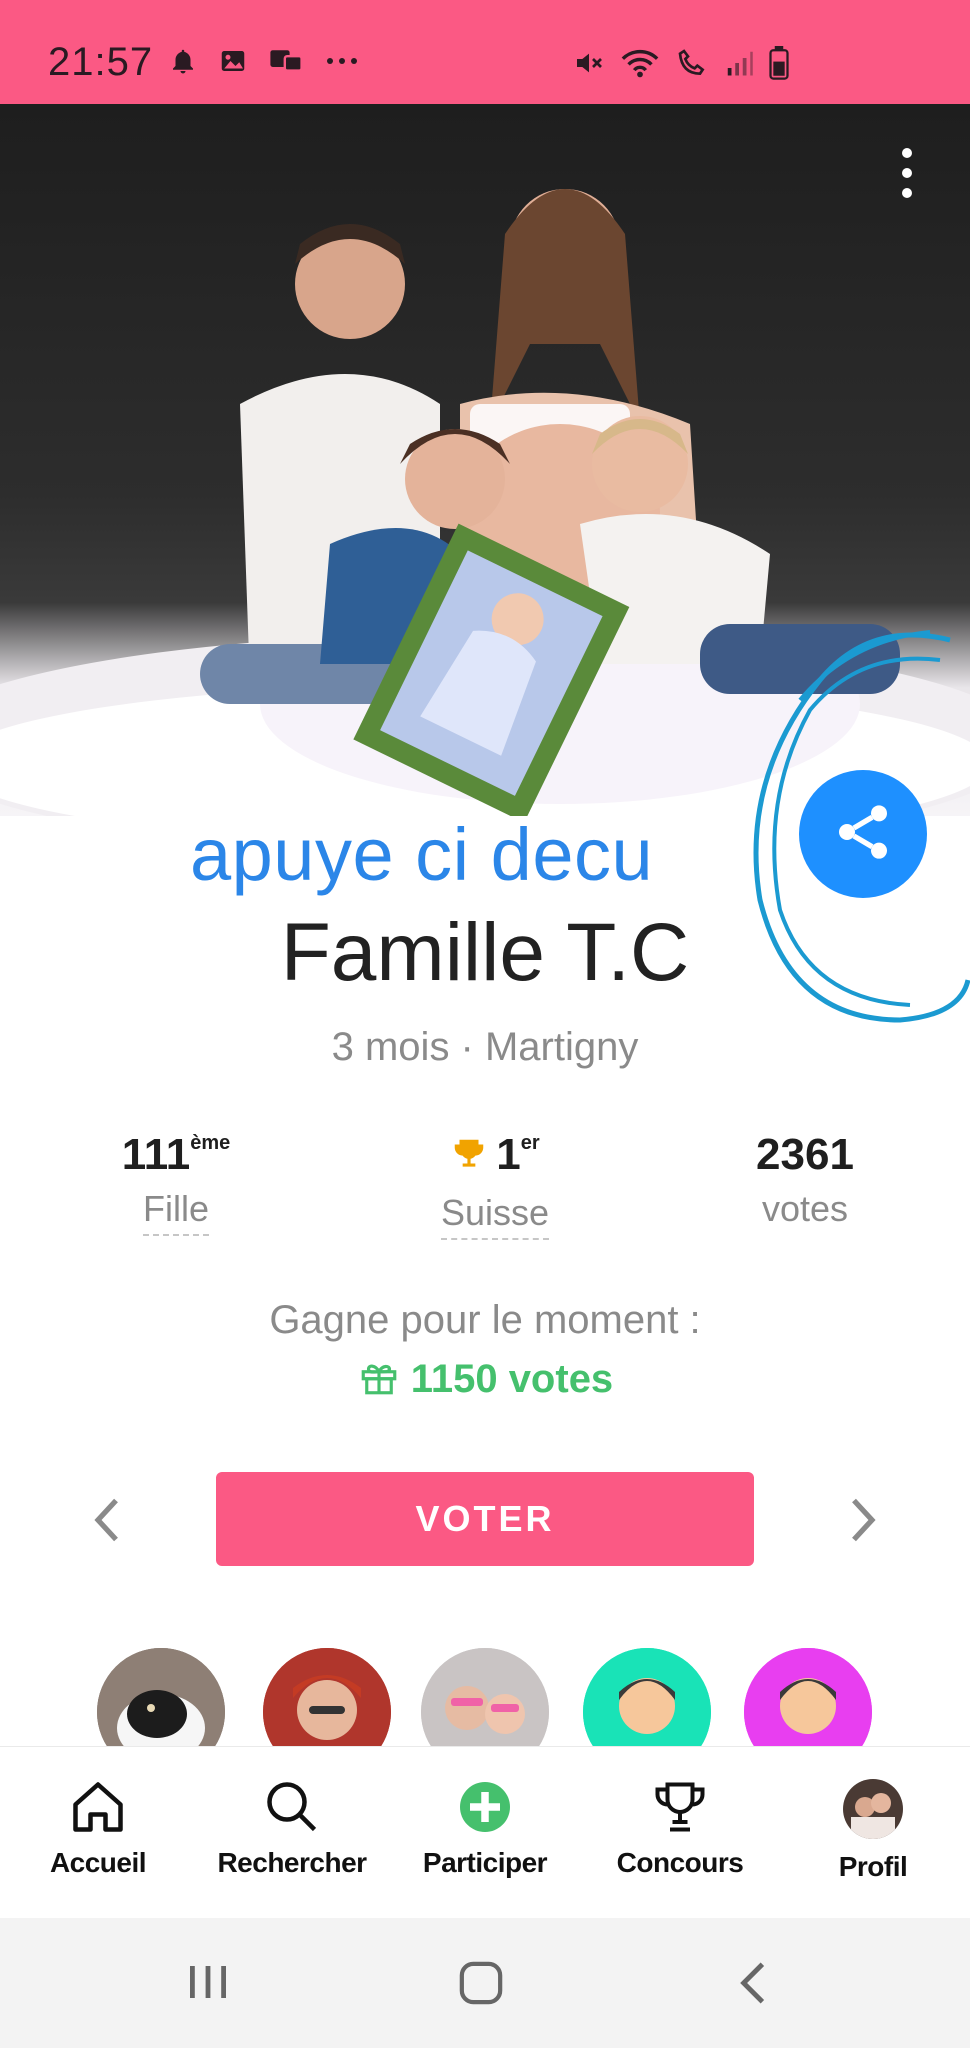  I want to click on stat-rank-value: 111, so click(156, 1154).